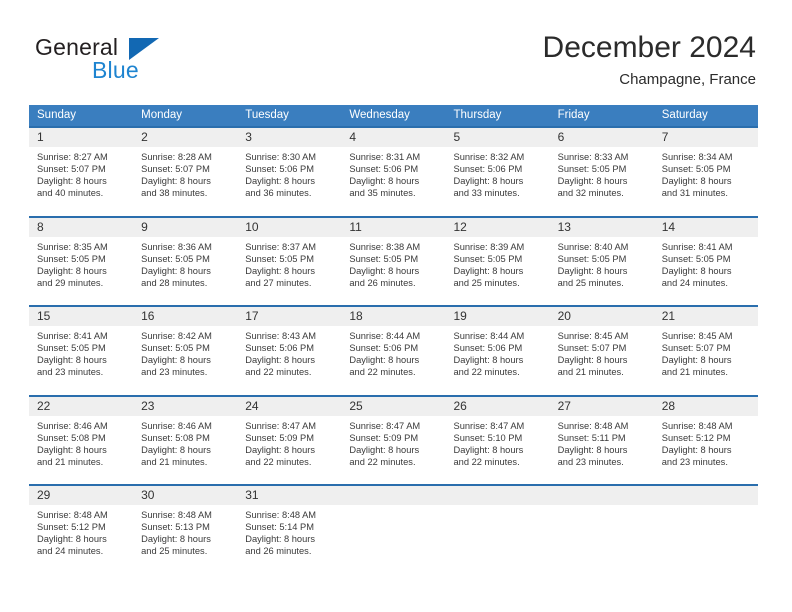 The image size is (792, 612). I want to click on day-number: 29, so click(44, 495).